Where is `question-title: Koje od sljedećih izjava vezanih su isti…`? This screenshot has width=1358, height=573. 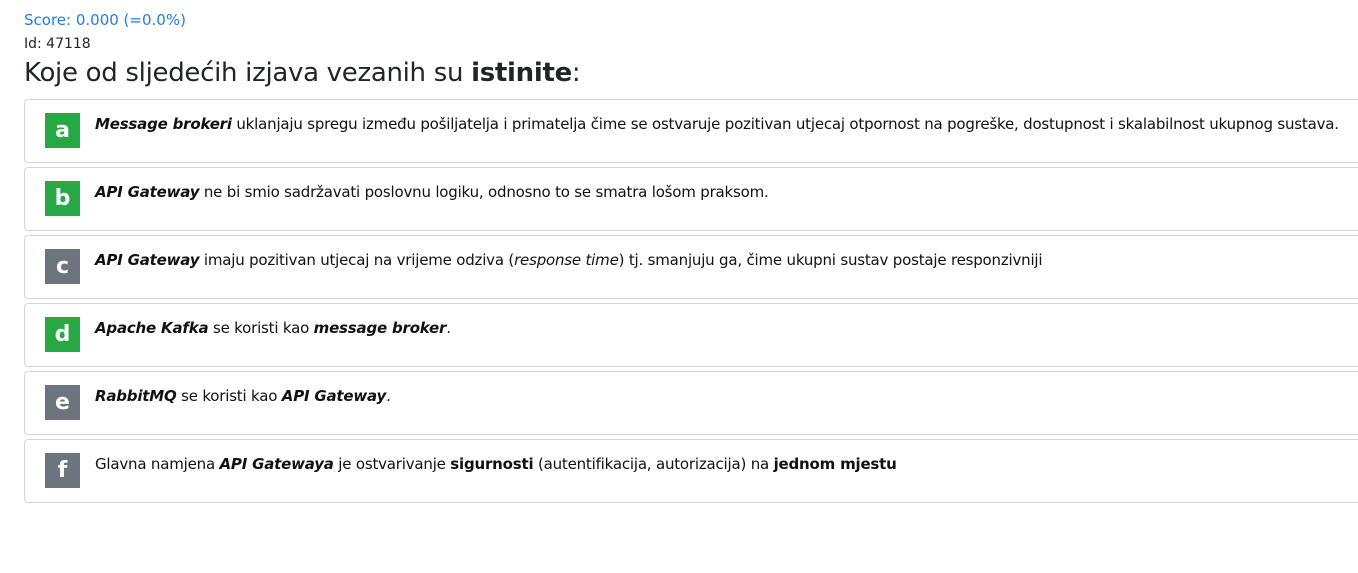 question-title: Koje od sljedećih izjava vezanih su isti… is located at coordinates (302, 73).